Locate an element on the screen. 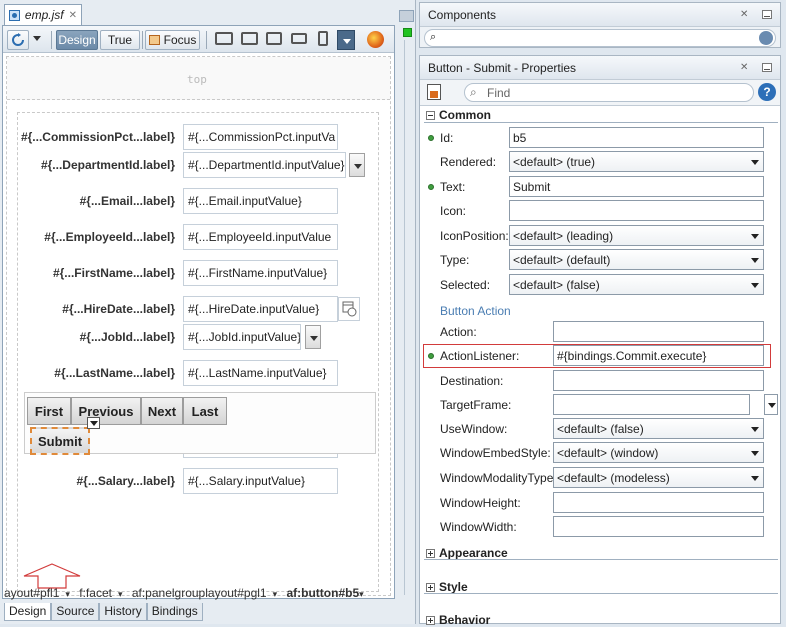  design-button: Design is located at coordinates (77, 40).